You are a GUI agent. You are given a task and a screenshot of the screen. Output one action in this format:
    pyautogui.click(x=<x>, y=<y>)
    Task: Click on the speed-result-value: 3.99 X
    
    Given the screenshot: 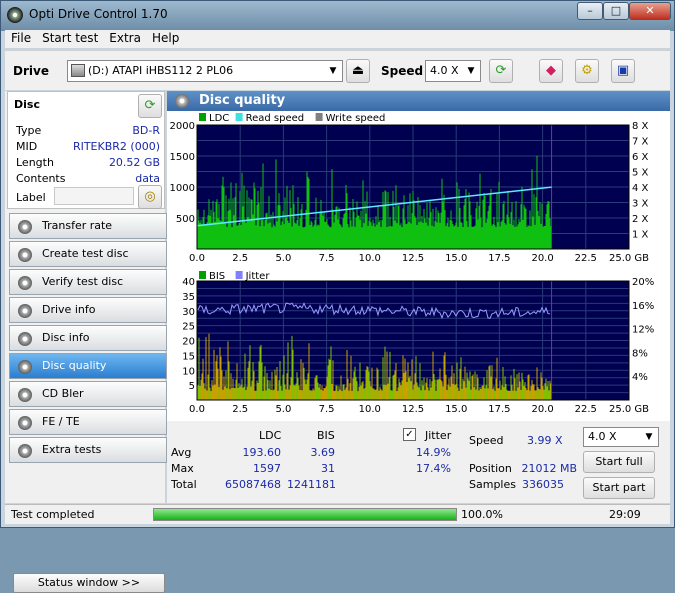 What is the action you would take?
    pyautogui.click(x=545, y=440)
    